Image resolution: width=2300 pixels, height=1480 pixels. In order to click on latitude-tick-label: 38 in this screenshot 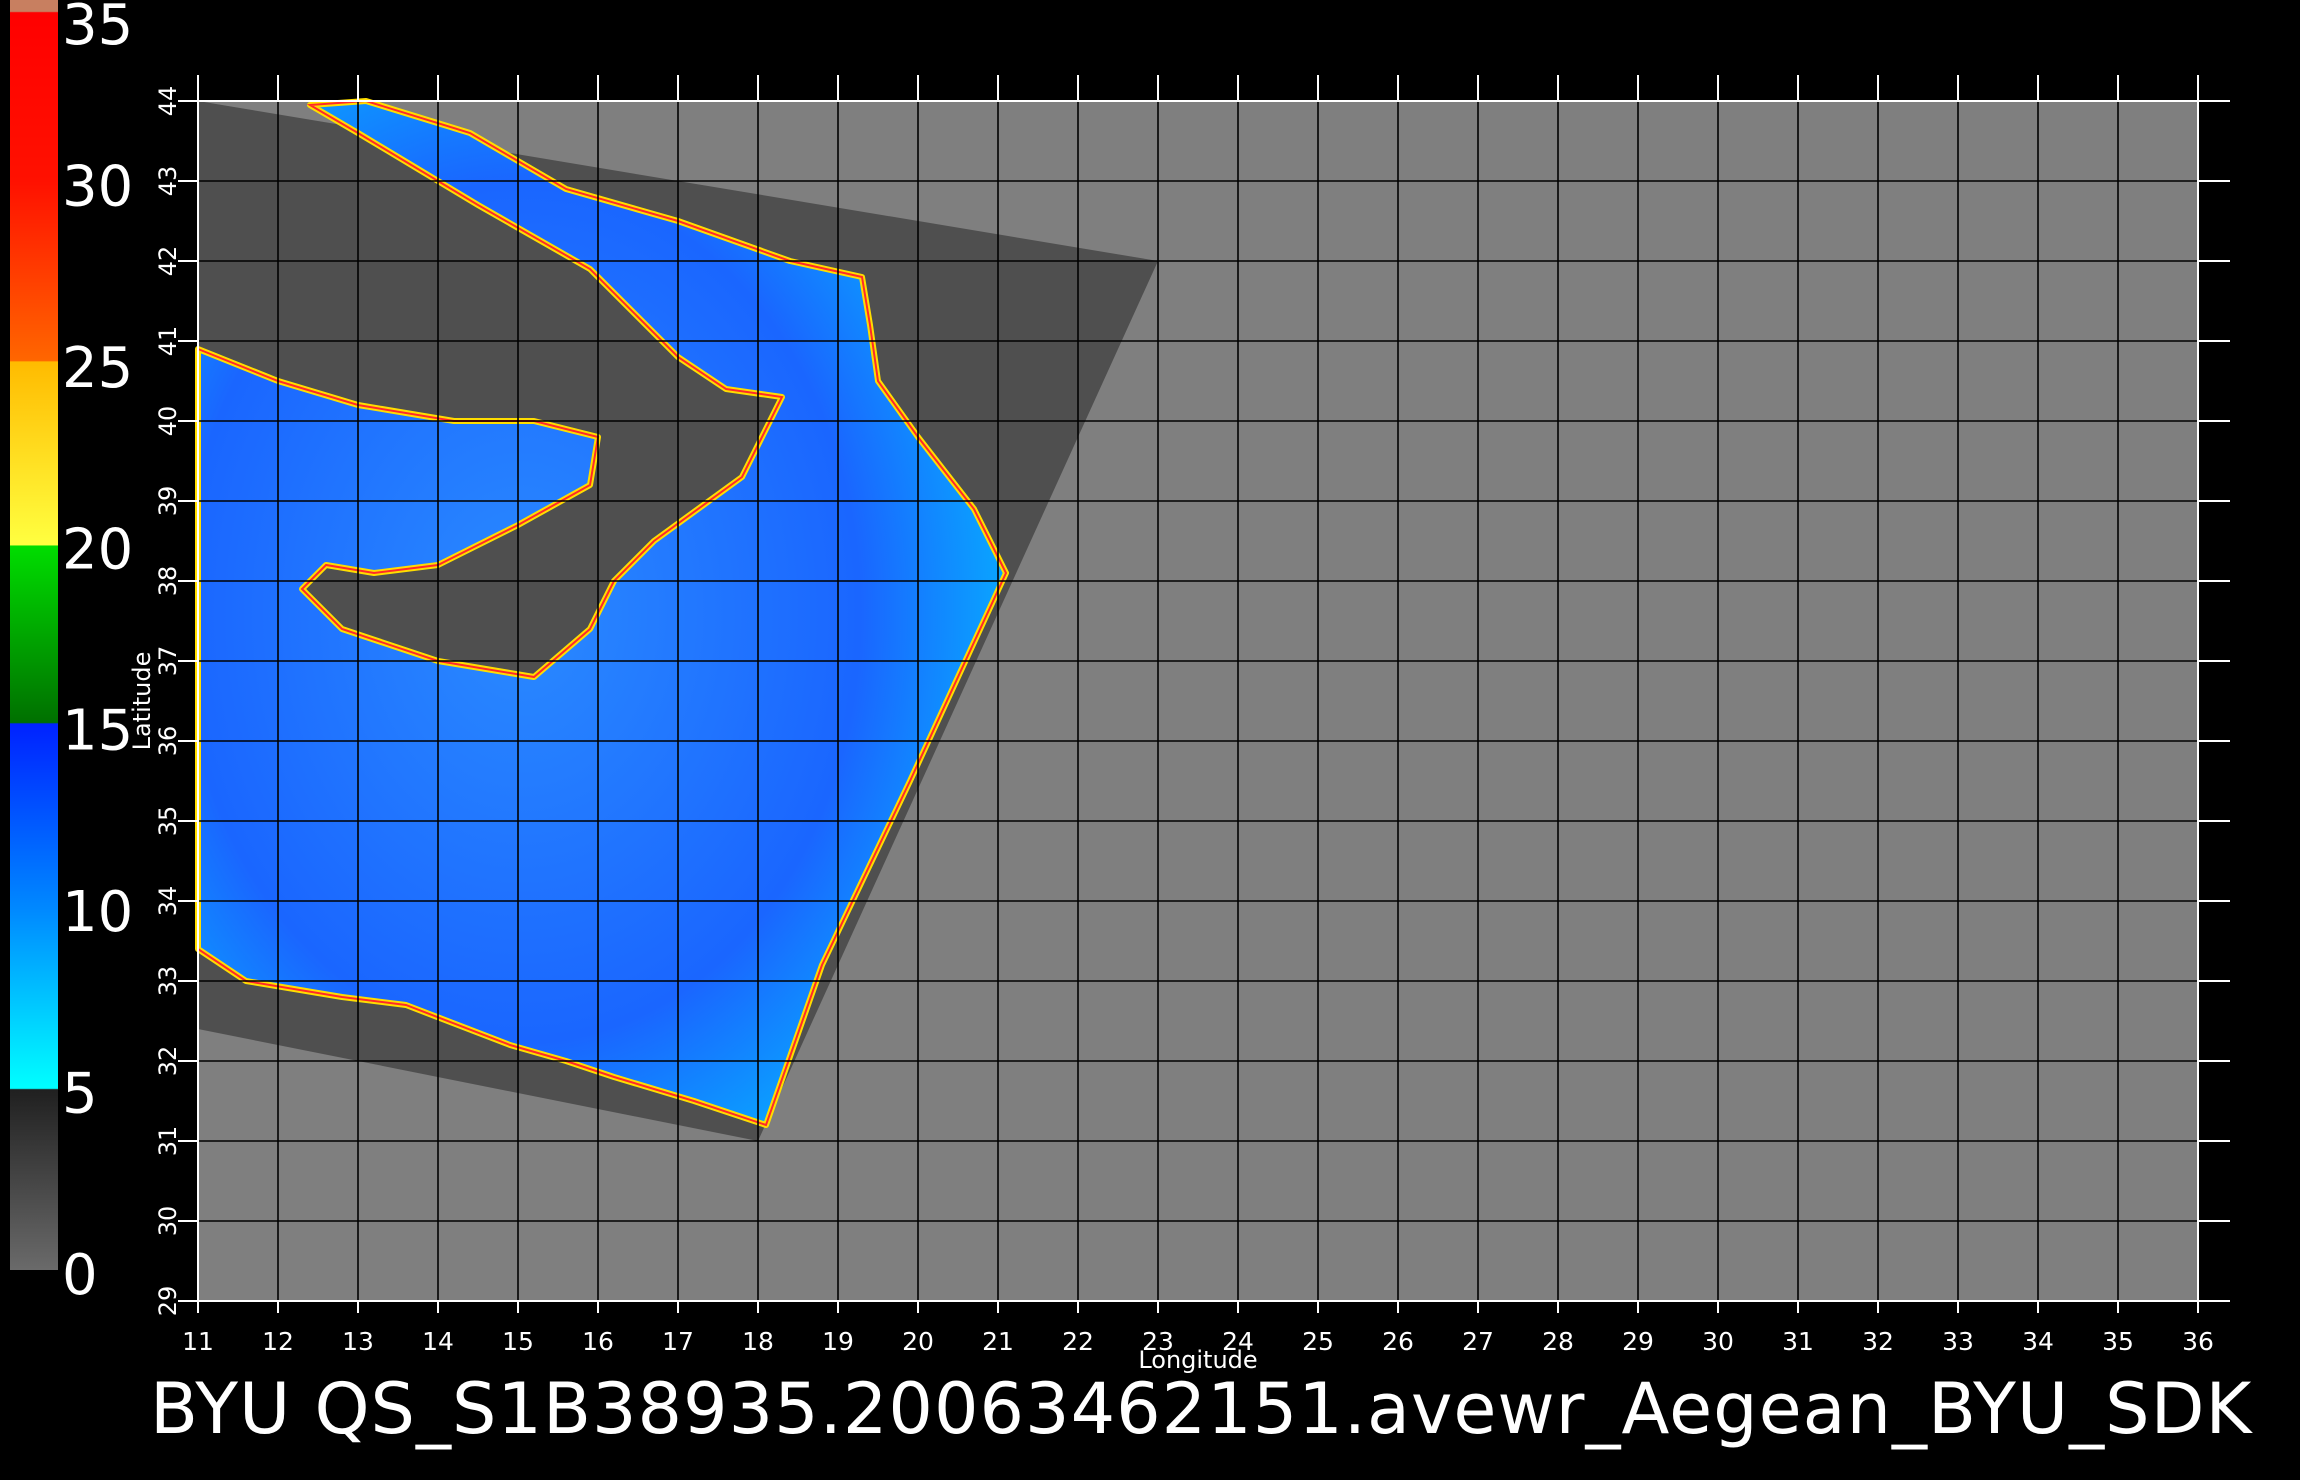, I will do `click(168, 581)`.